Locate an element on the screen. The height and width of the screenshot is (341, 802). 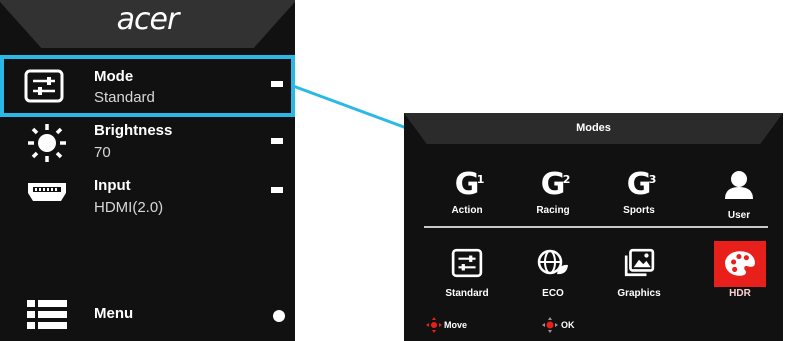
modes-title: Modes is located at coordinates (593, 128).